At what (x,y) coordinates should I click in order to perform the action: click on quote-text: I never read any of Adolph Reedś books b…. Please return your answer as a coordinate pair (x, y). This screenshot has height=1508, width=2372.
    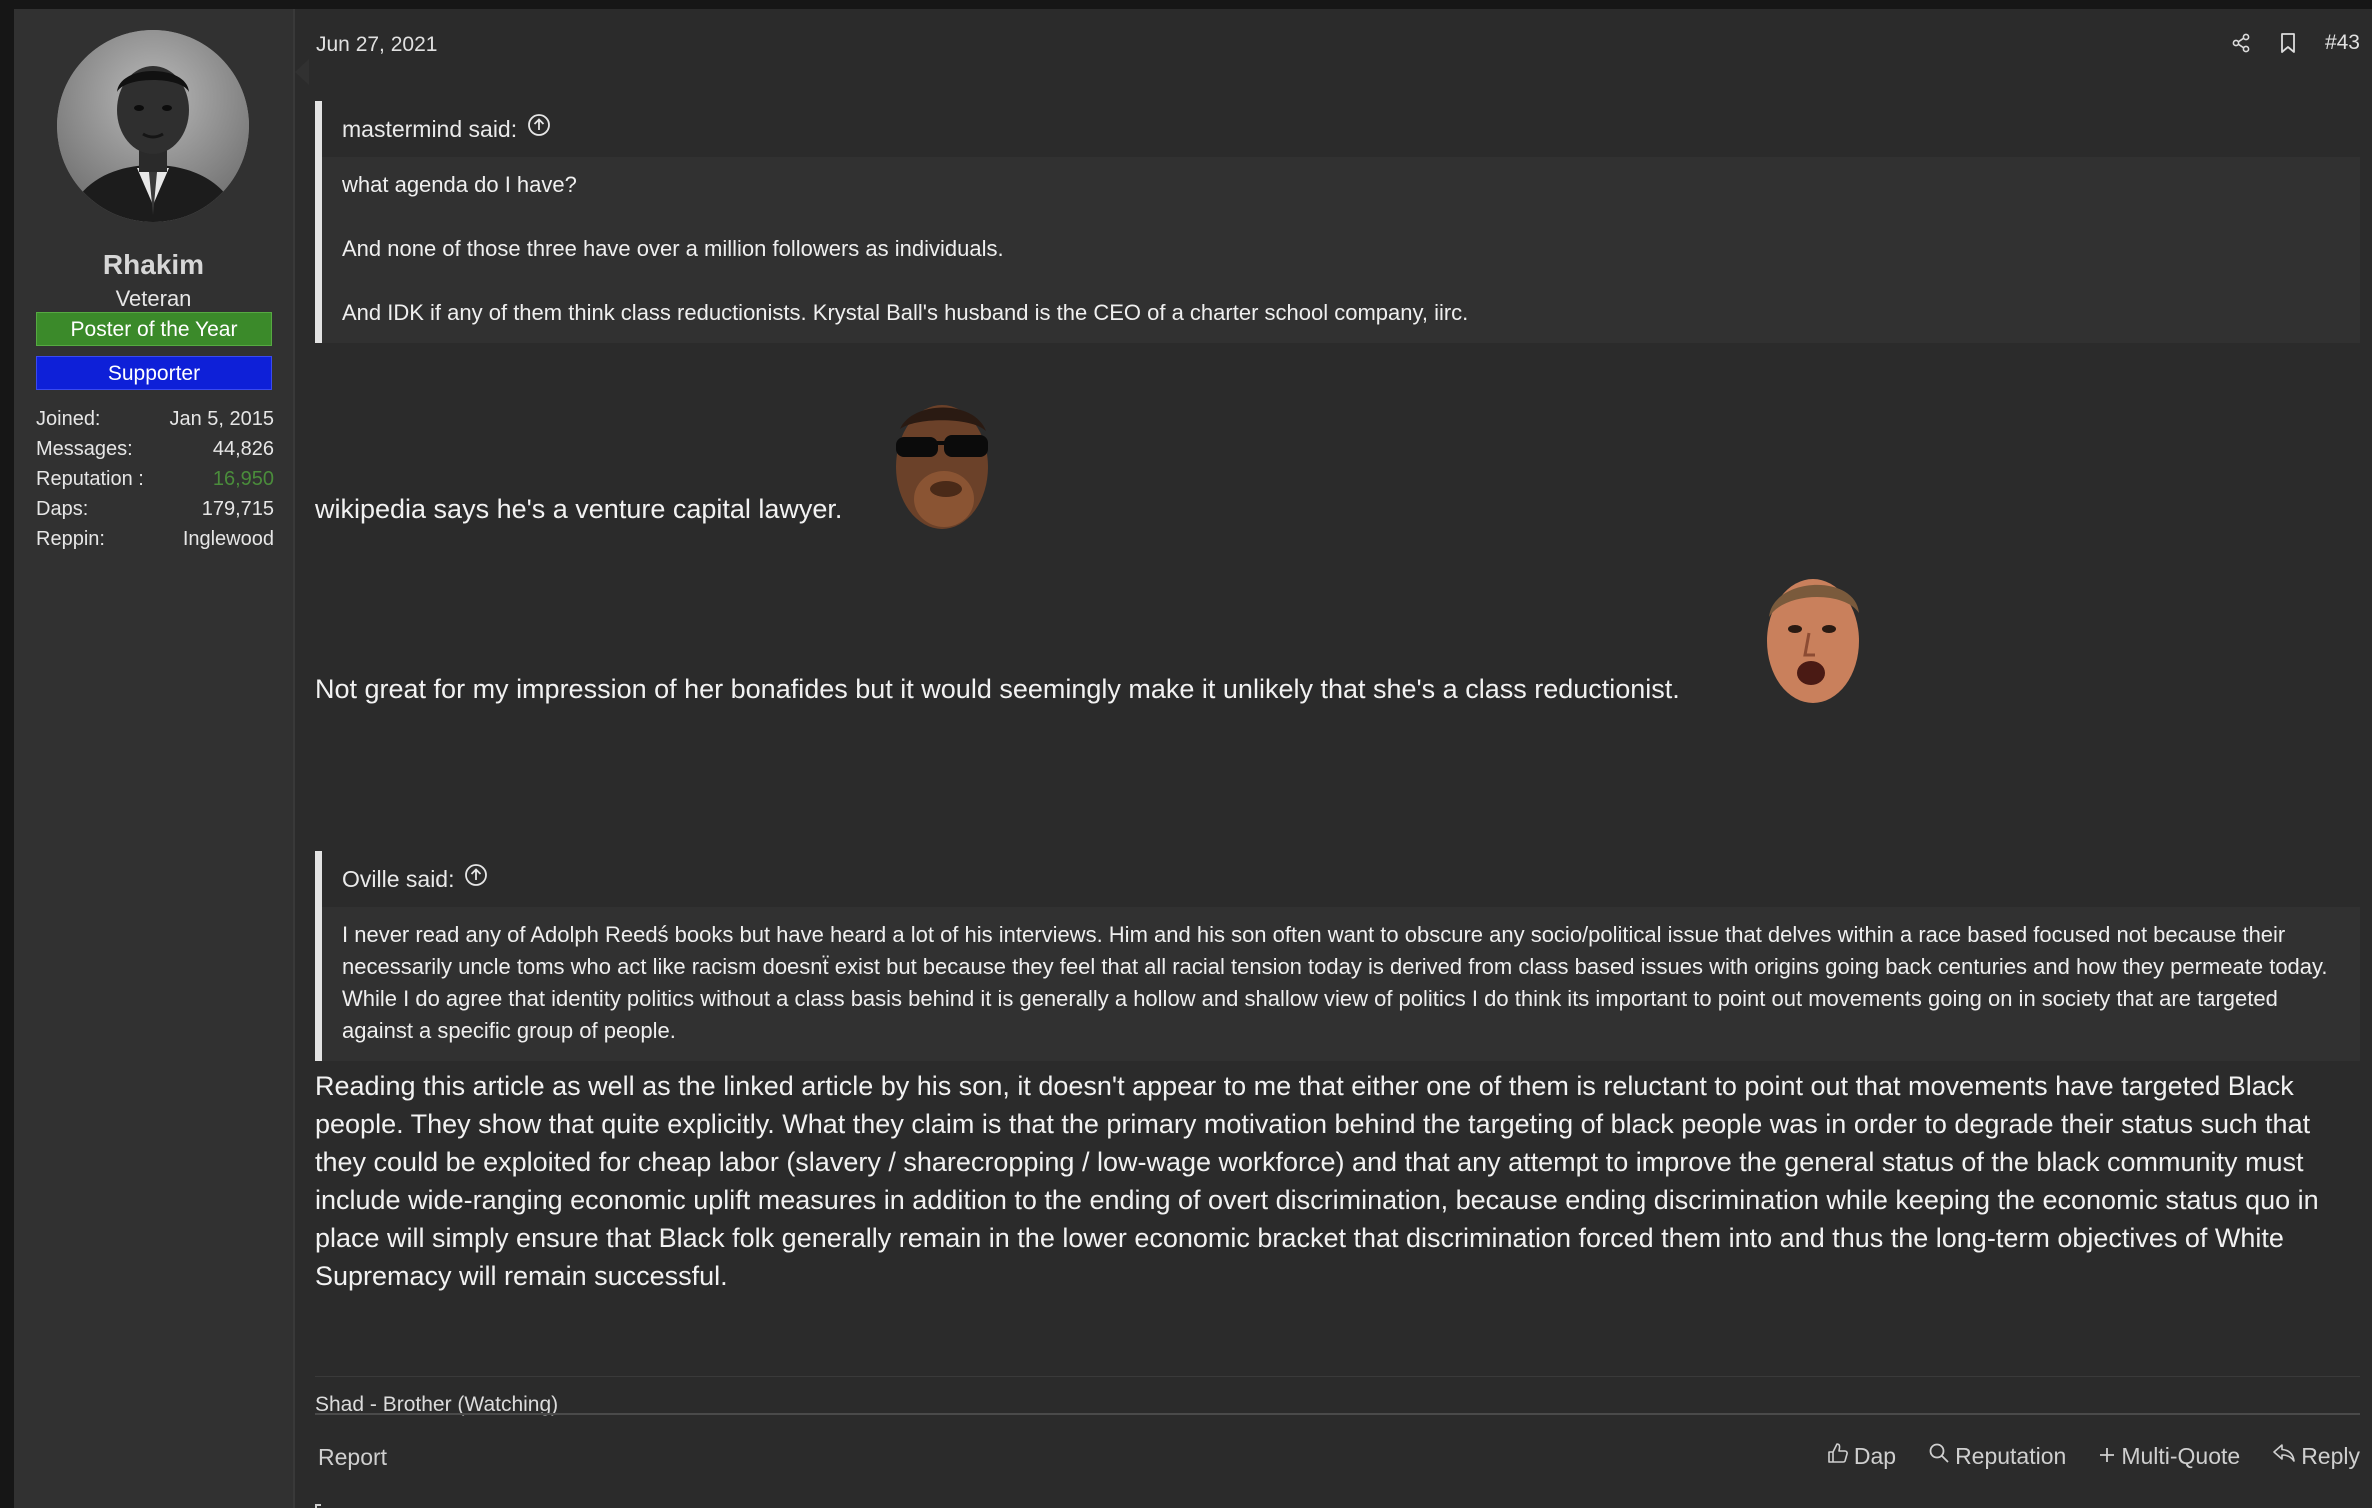
    Looking at the image, I should click on (1335, 982).